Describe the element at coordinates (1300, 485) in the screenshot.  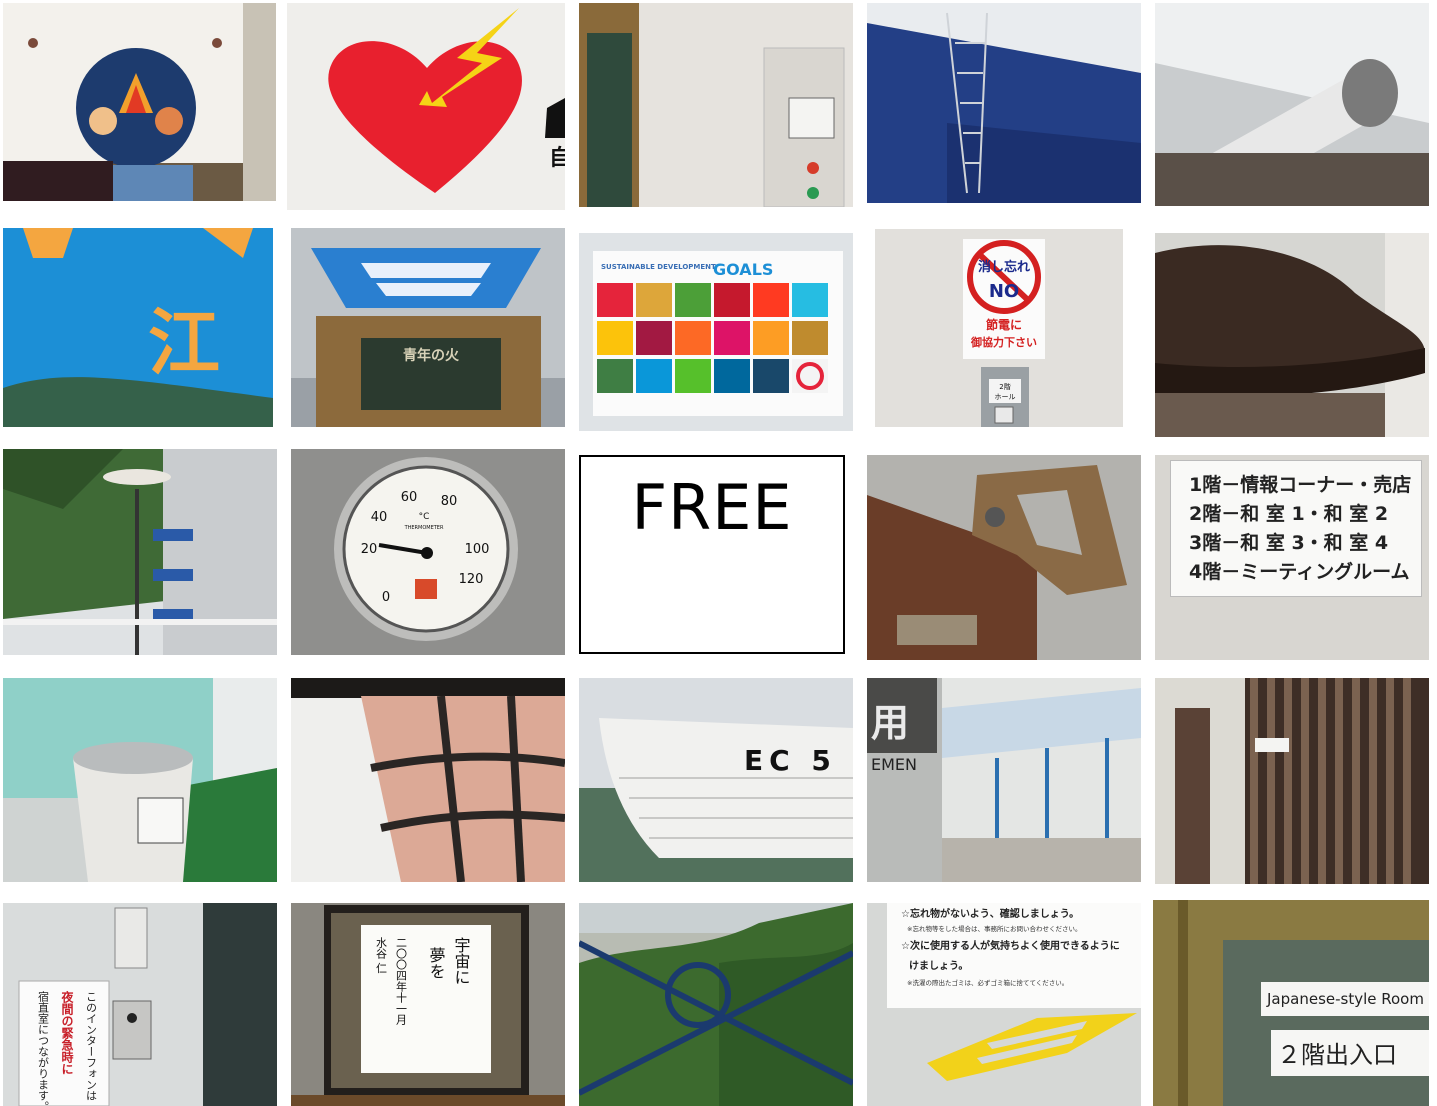
I see `floor-line-1: 1階－情報コーナー・売店` at that location.